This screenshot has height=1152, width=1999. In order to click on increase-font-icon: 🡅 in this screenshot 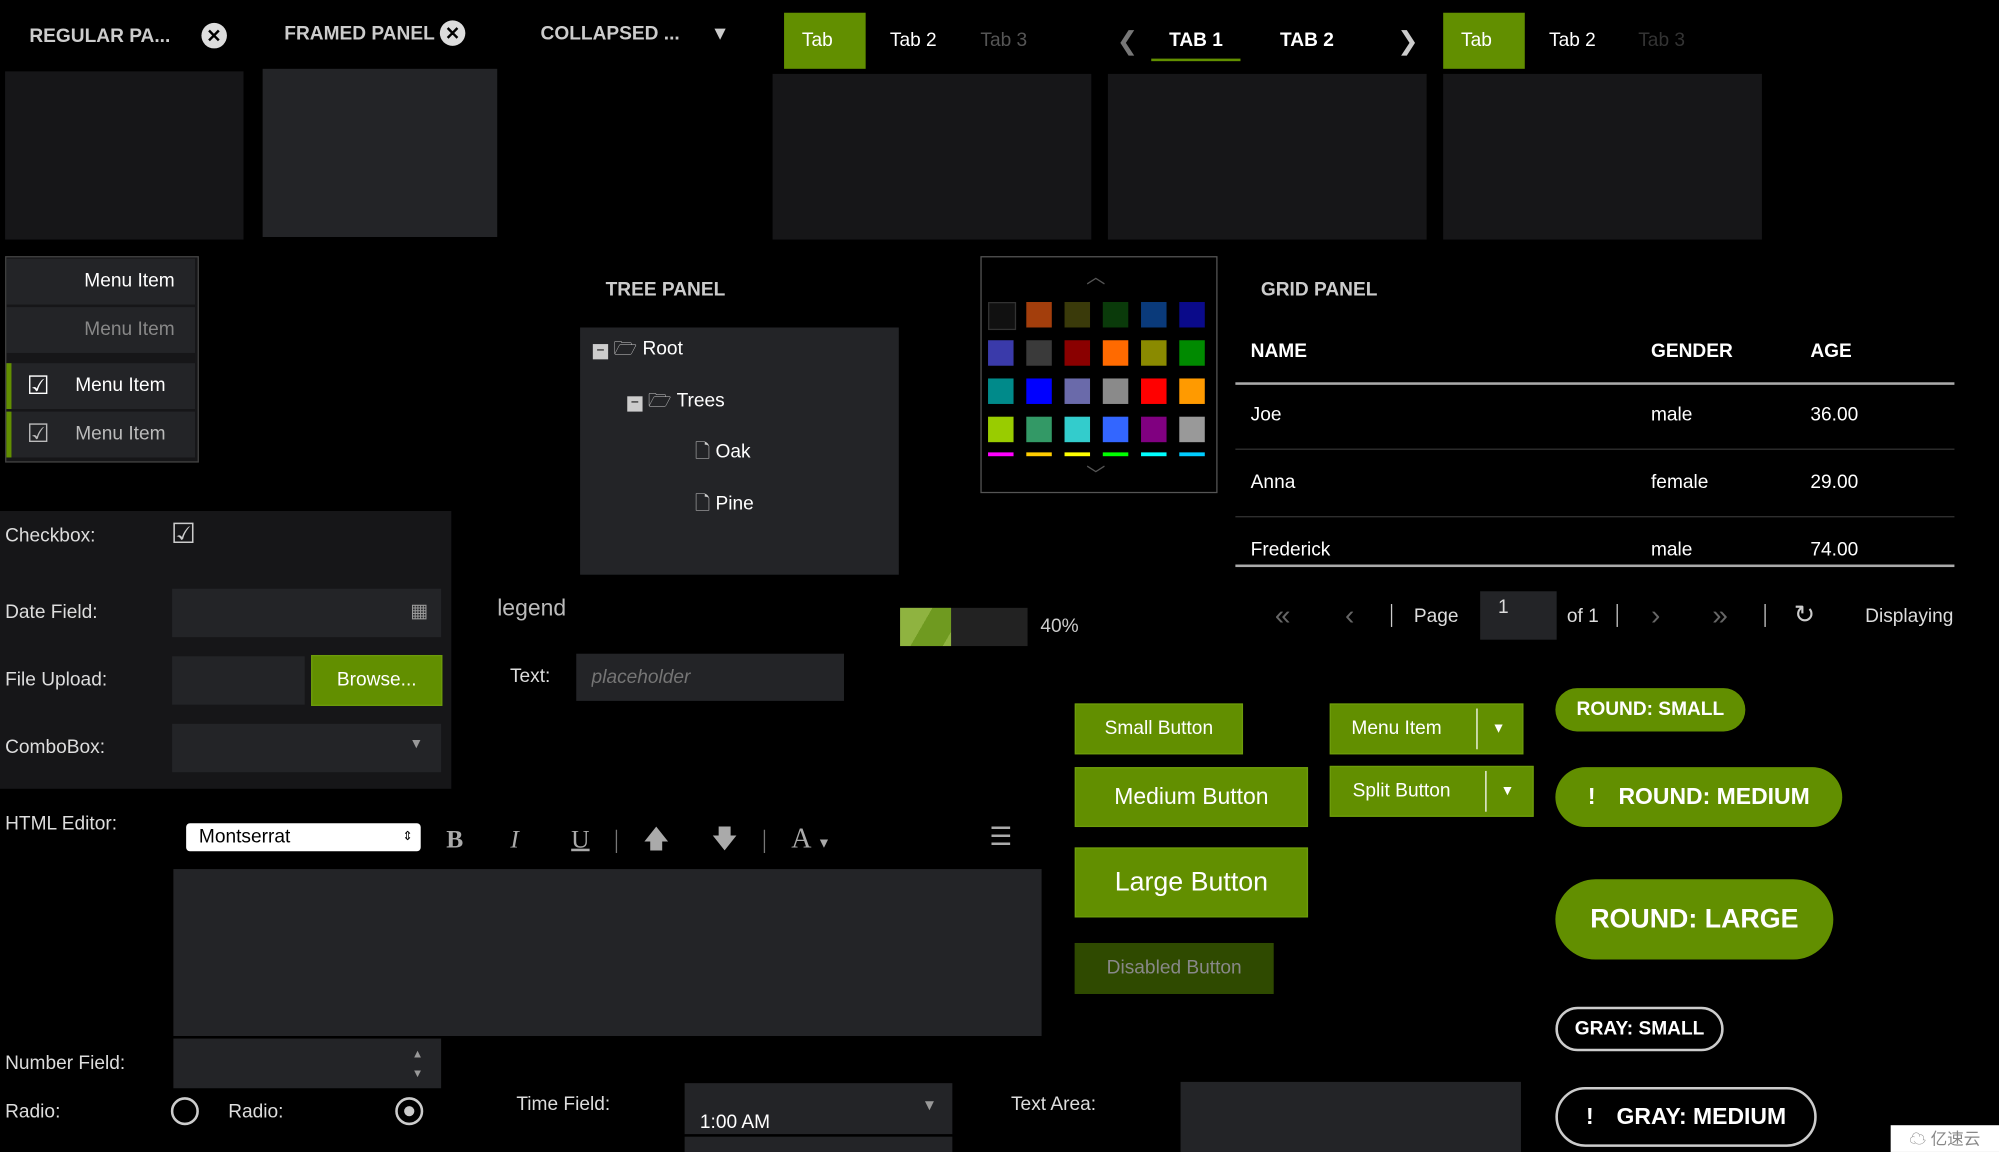, I will do `click(656, 840)`.